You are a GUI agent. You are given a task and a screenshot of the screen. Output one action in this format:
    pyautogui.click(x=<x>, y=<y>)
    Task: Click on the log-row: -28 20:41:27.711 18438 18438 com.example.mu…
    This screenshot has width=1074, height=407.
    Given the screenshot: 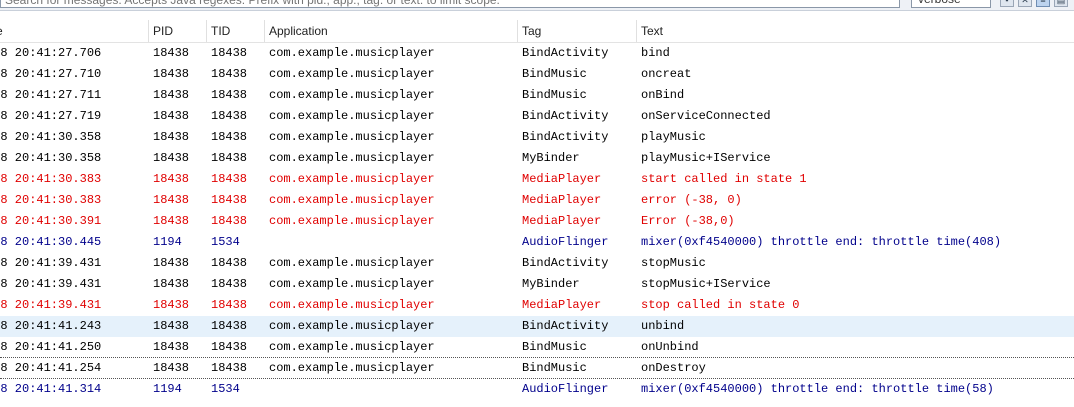 What is the action you would take?
    pyautogui.click(x=537, y=95)
    